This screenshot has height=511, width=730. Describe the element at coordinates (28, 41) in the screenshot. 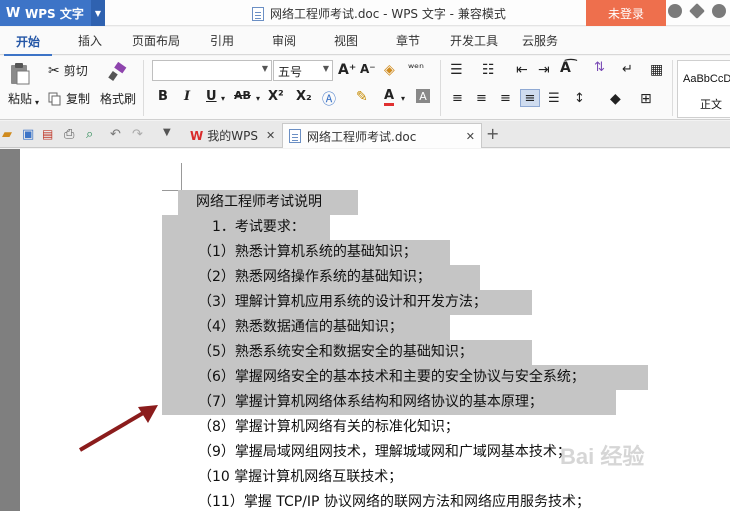

I see `tab-home: 开始` at that location.